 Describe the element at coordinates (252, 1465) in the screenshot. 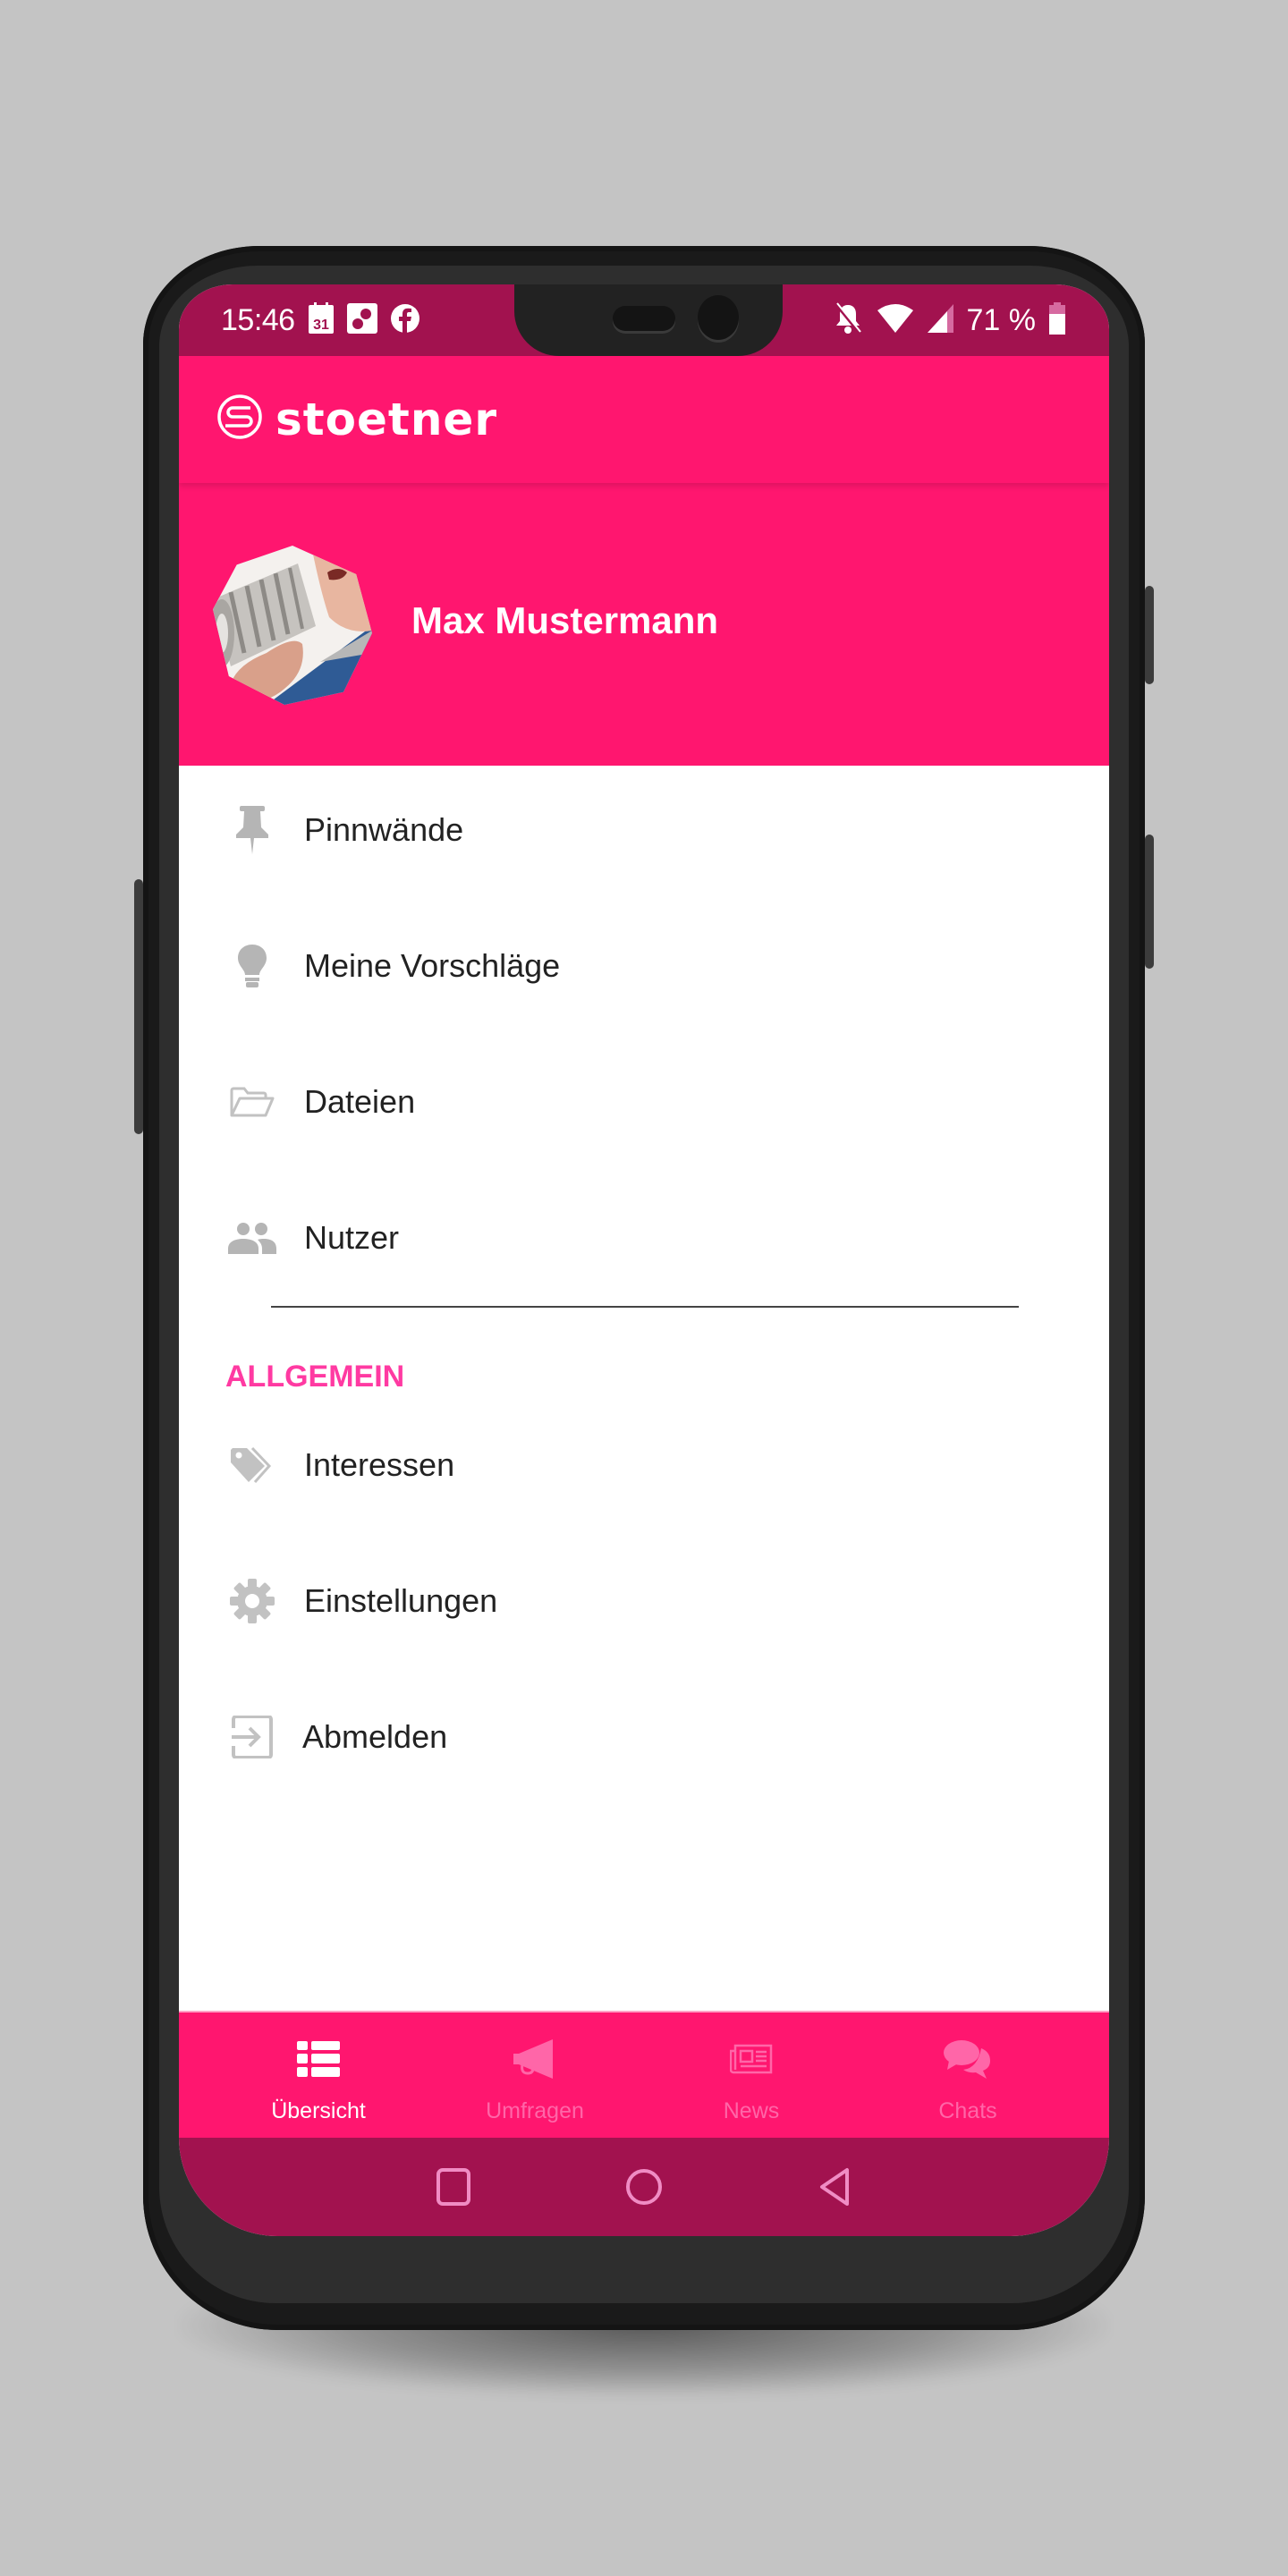

I see `tags-icon` at that location.